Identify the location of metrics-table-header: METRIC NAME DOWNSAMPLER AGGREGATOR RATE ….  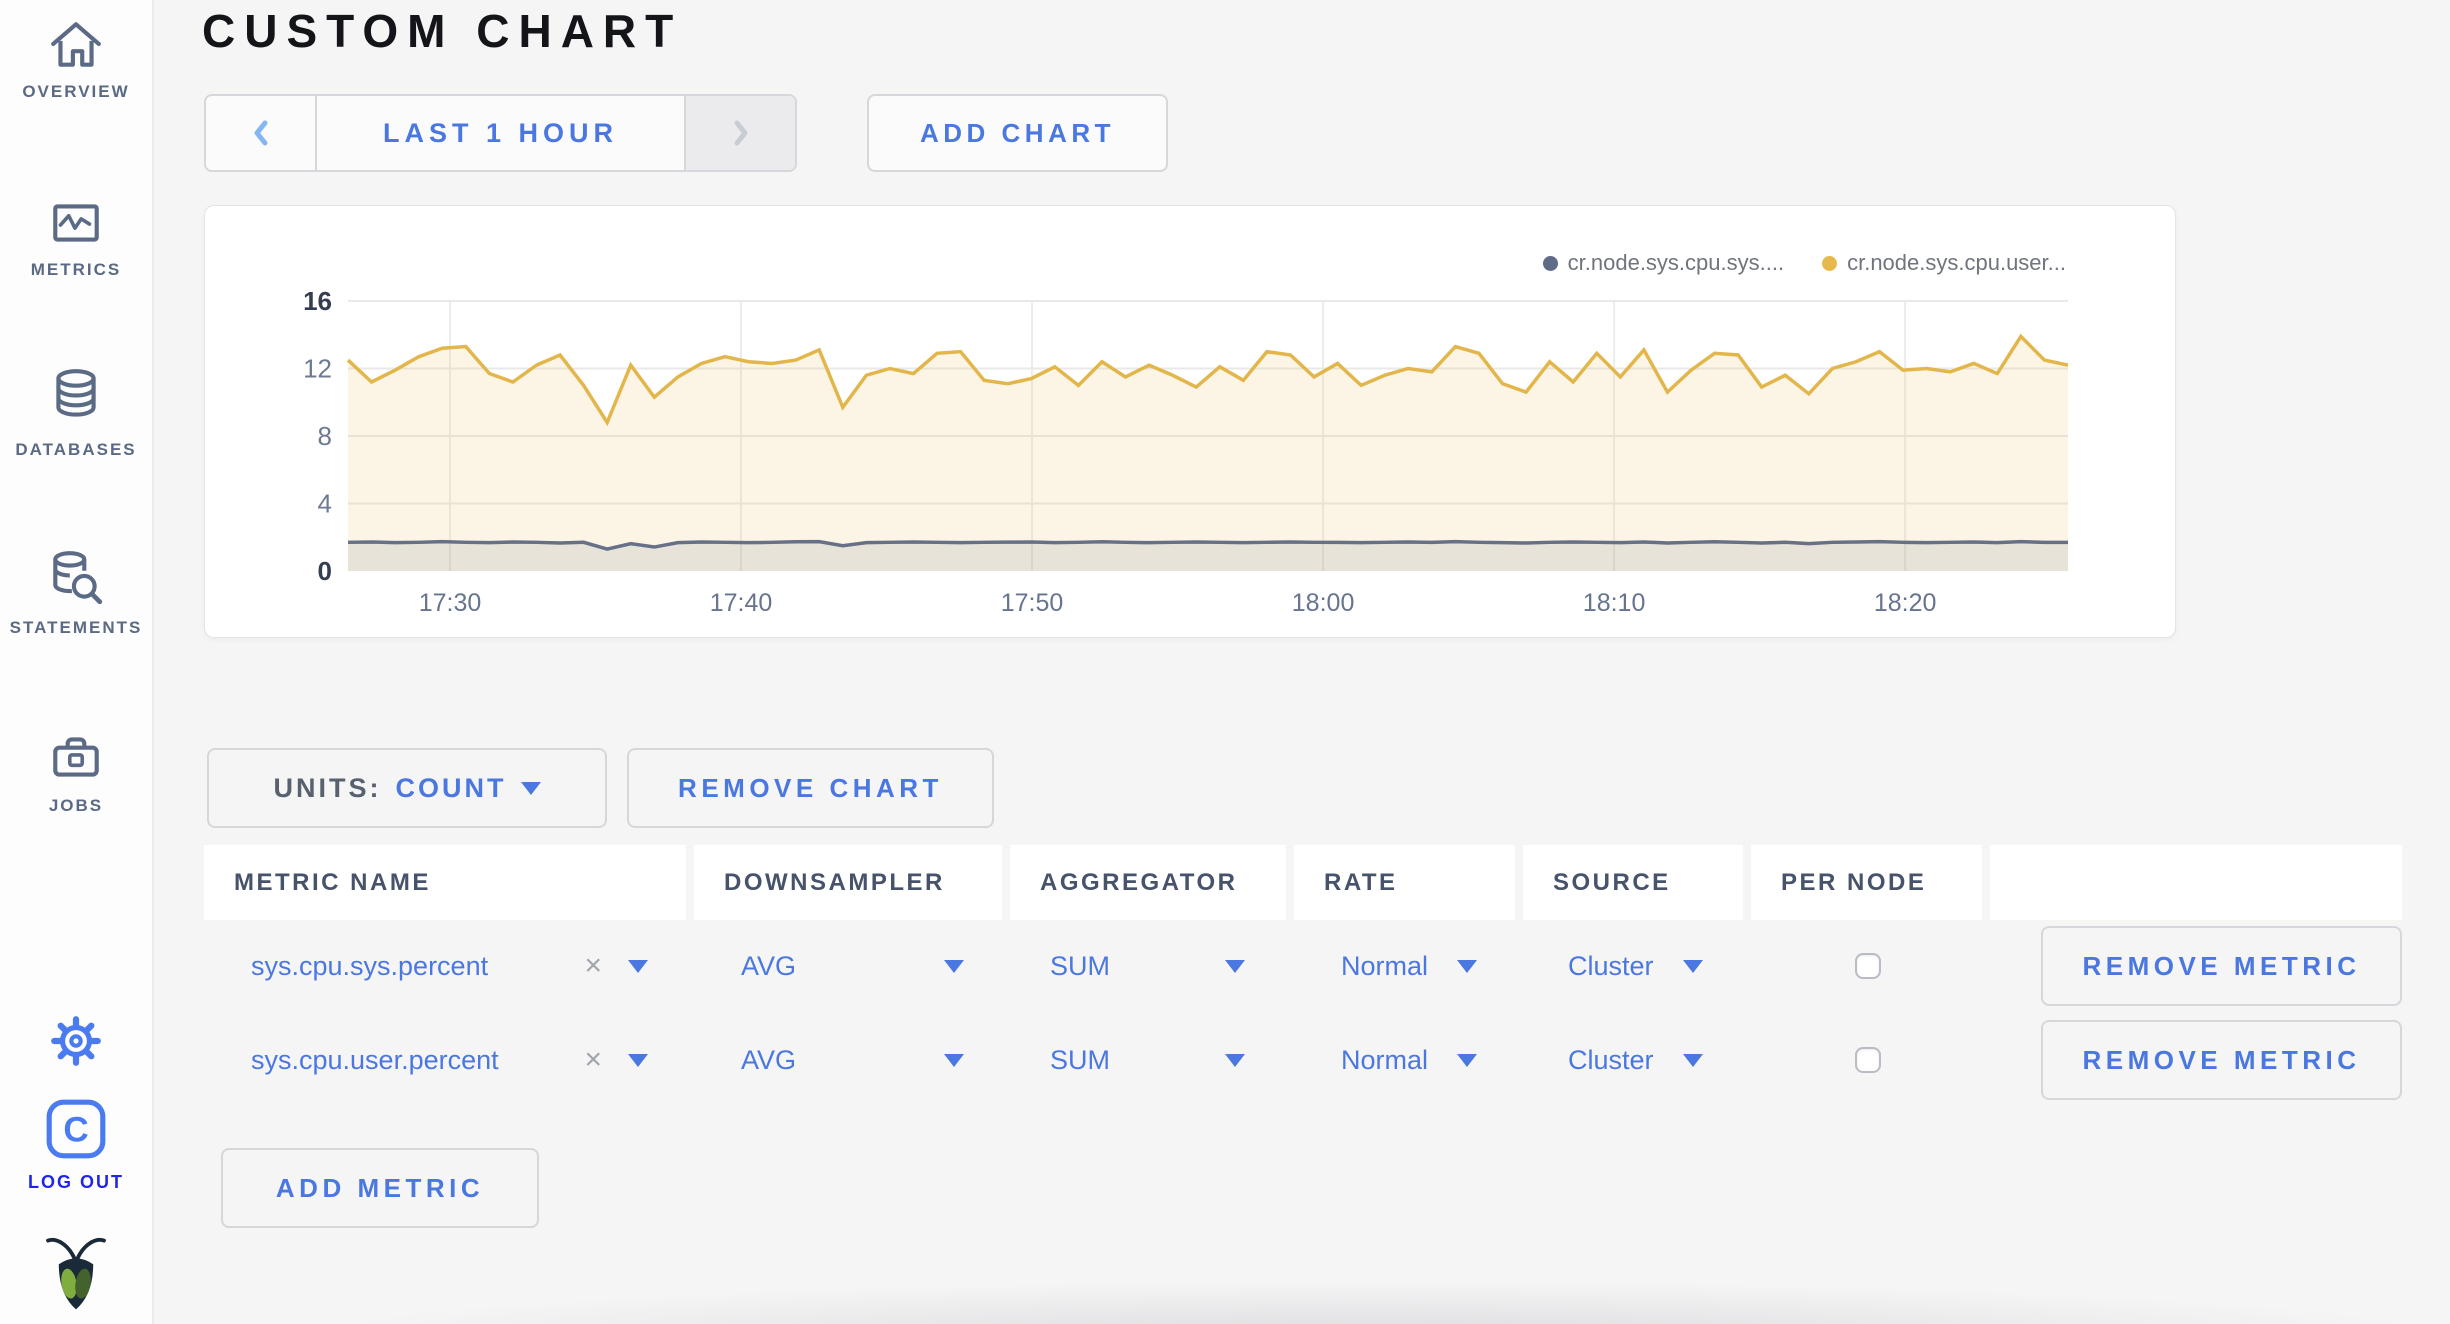
(1303, 882).